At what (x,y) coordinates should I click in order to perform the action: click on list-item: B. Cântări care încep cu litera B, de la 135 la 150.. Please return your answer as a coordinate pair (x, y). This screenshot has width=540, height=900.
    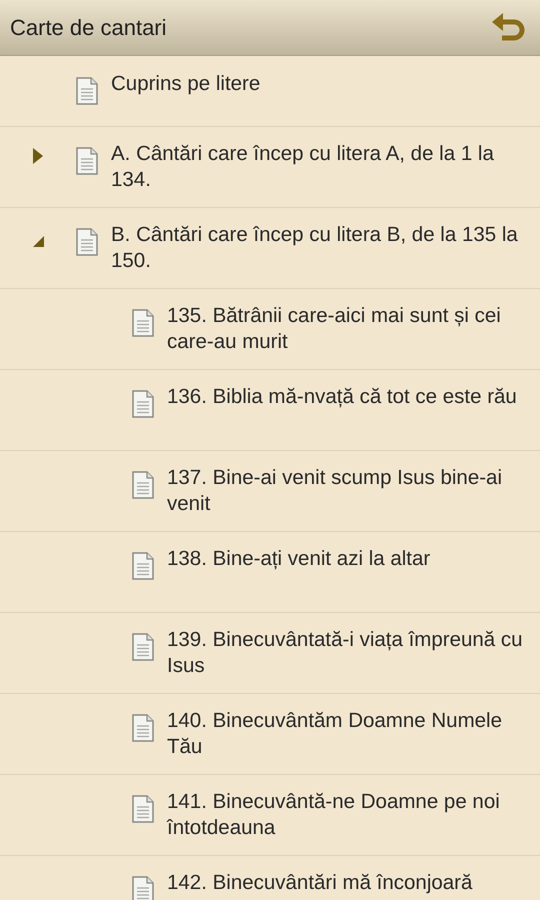
    Looking at the image, I should click on (270, 248).